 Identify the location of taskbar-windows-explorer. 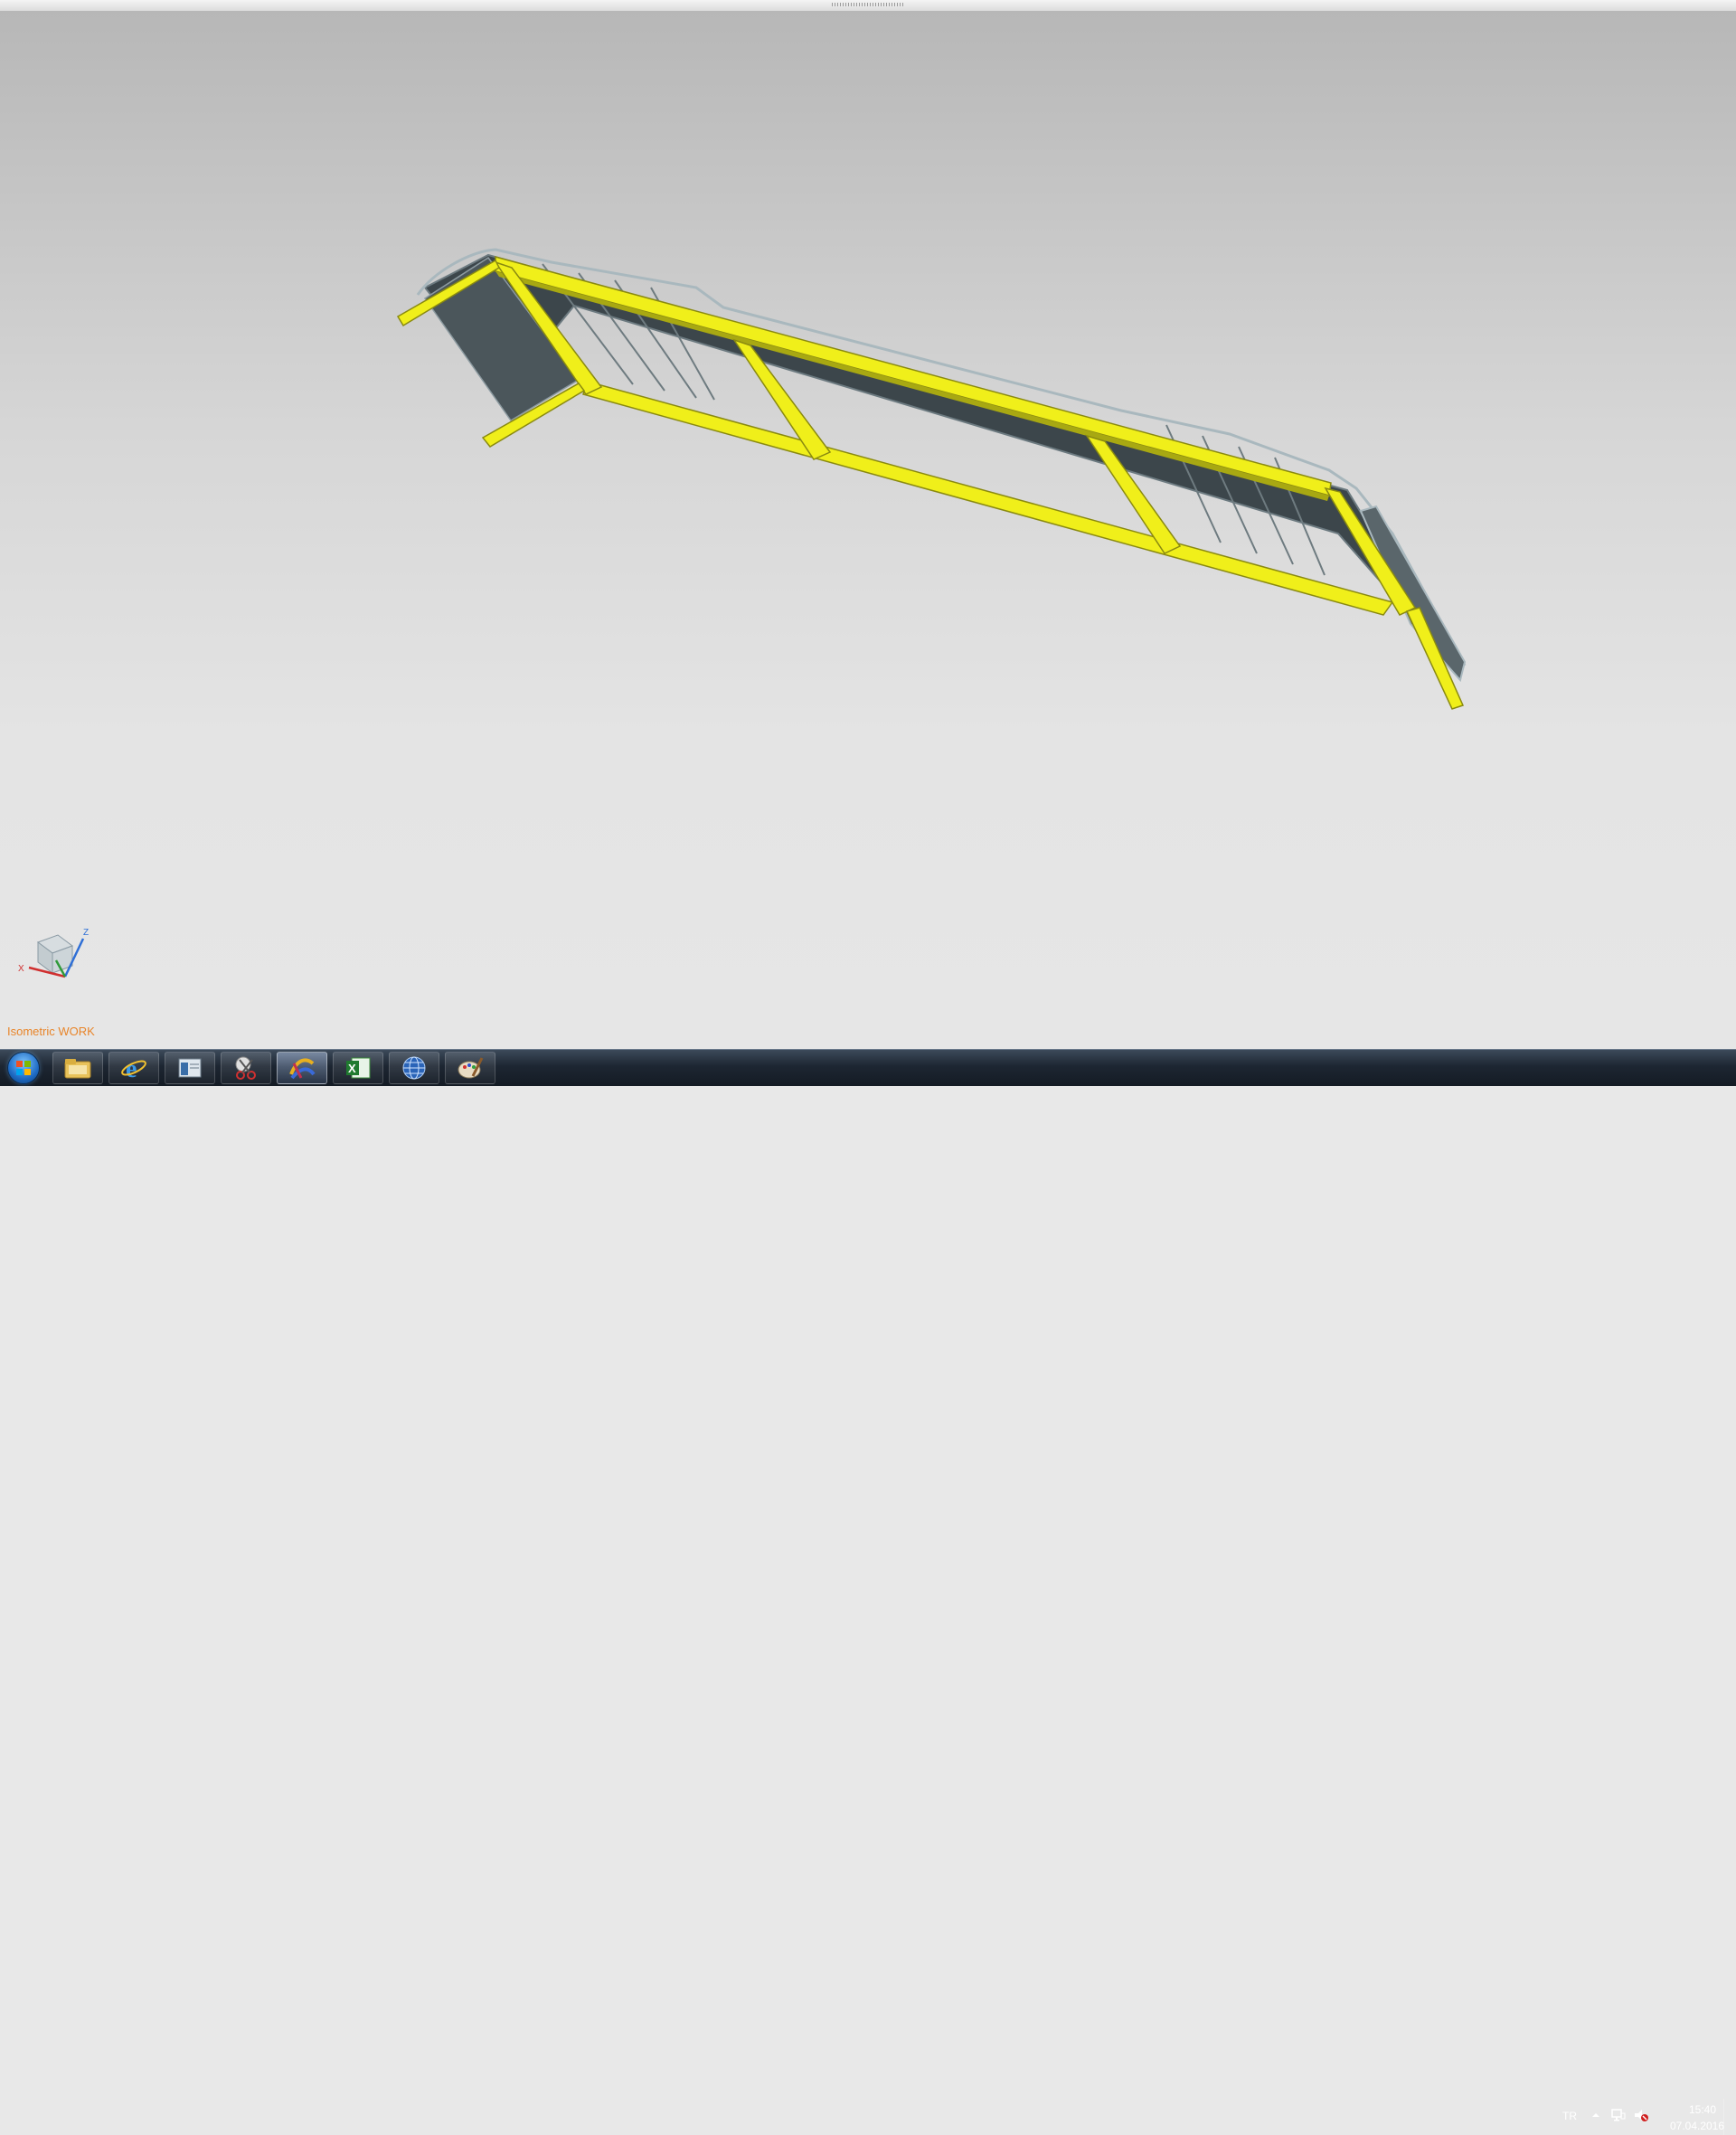
(78, 1068).